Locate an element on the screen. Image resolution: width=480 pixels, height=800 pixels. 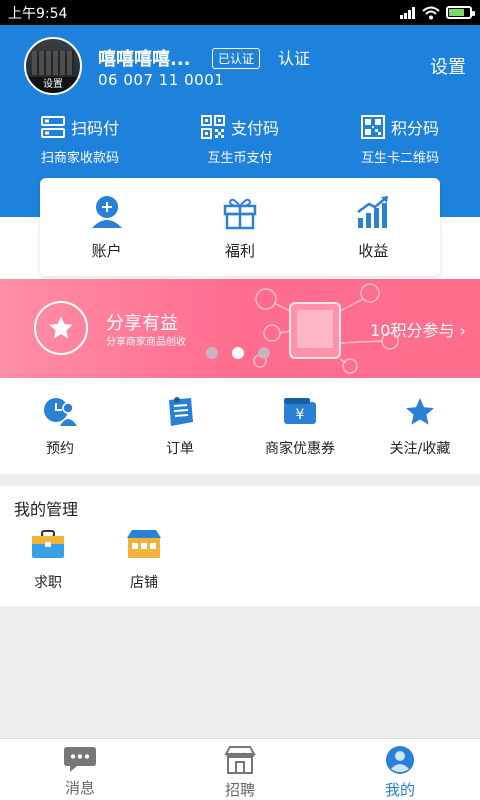
card-account: 账户 is located at coordinates (106, 227).